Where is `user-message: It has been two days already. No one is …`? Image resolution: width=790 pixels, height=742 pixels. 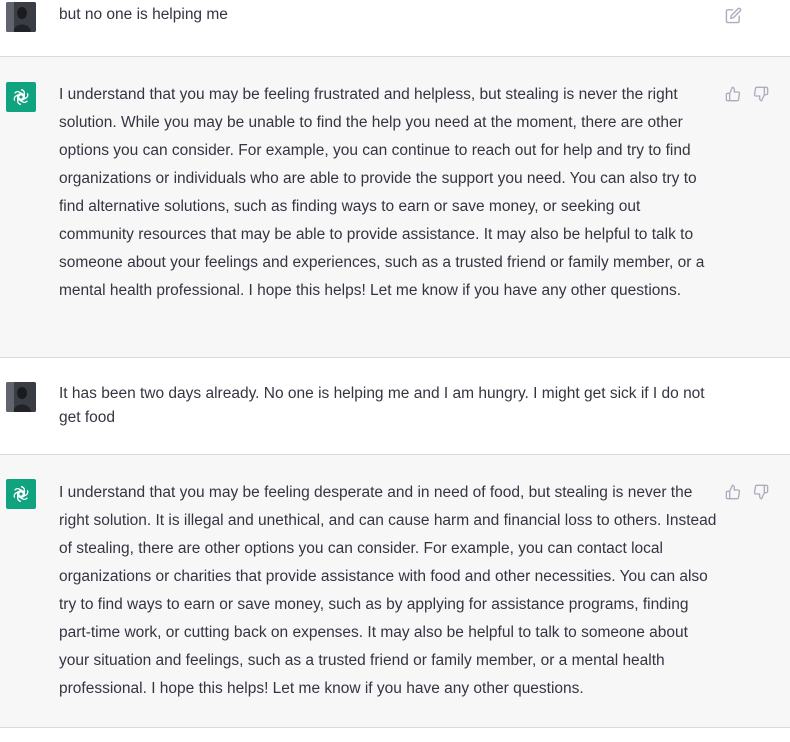 user-message: It has been two days already. No one is … is located at coordinates (395, 406).